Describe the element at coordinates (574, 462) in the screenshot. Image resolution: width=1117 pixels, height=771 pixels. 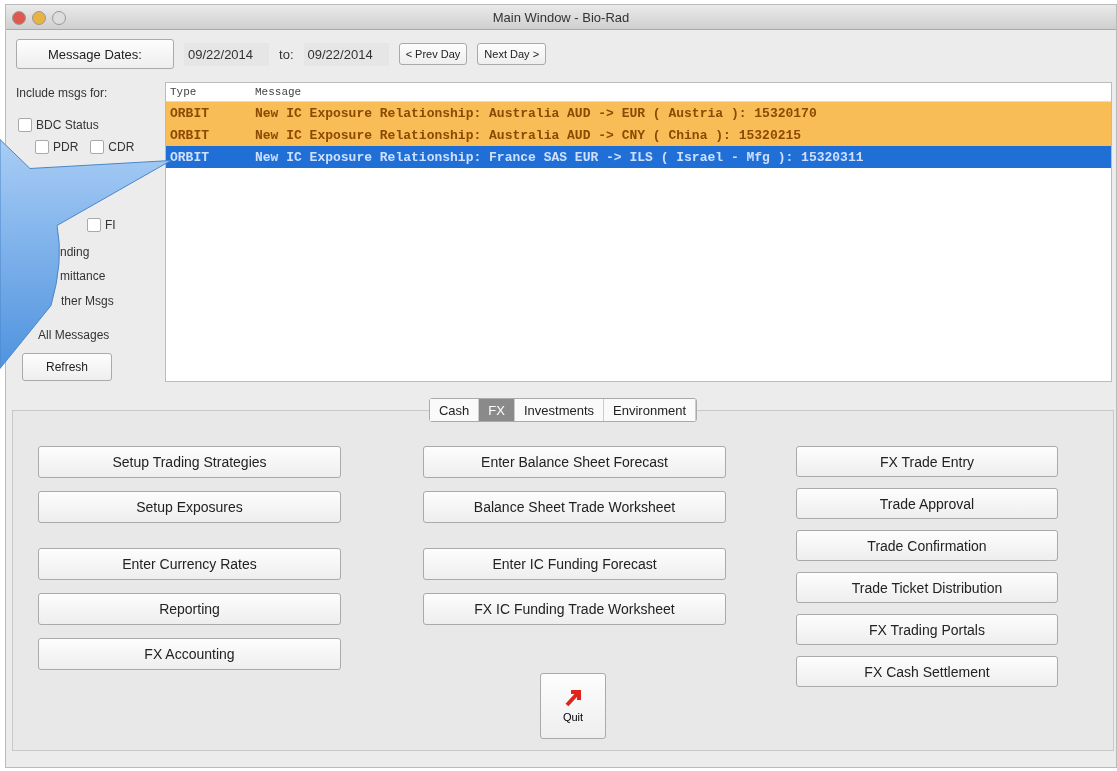
I see `action-button: Enter Balance Sheet Forecast` at that location.